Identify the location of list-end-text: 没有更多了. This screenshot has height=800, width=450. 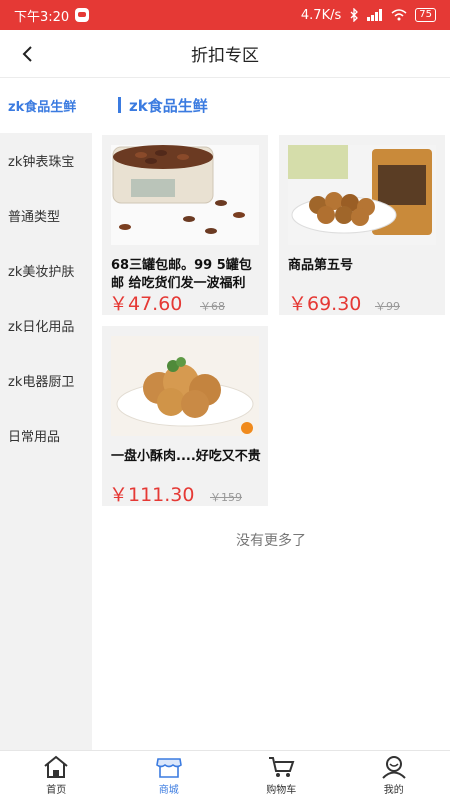
(271, 541).